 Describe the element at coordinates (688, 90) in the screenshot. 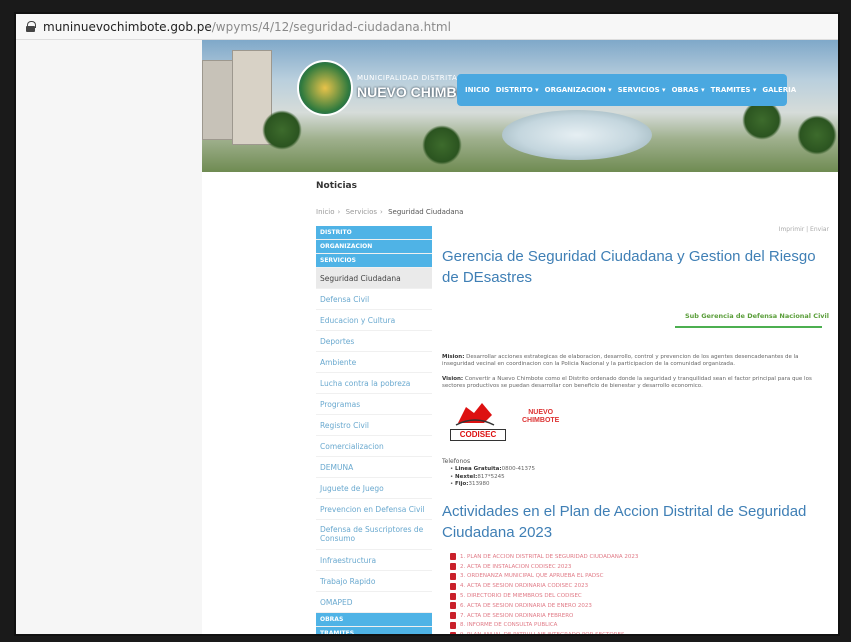

I see `nav-obras: OBRAS ▾` at that location.